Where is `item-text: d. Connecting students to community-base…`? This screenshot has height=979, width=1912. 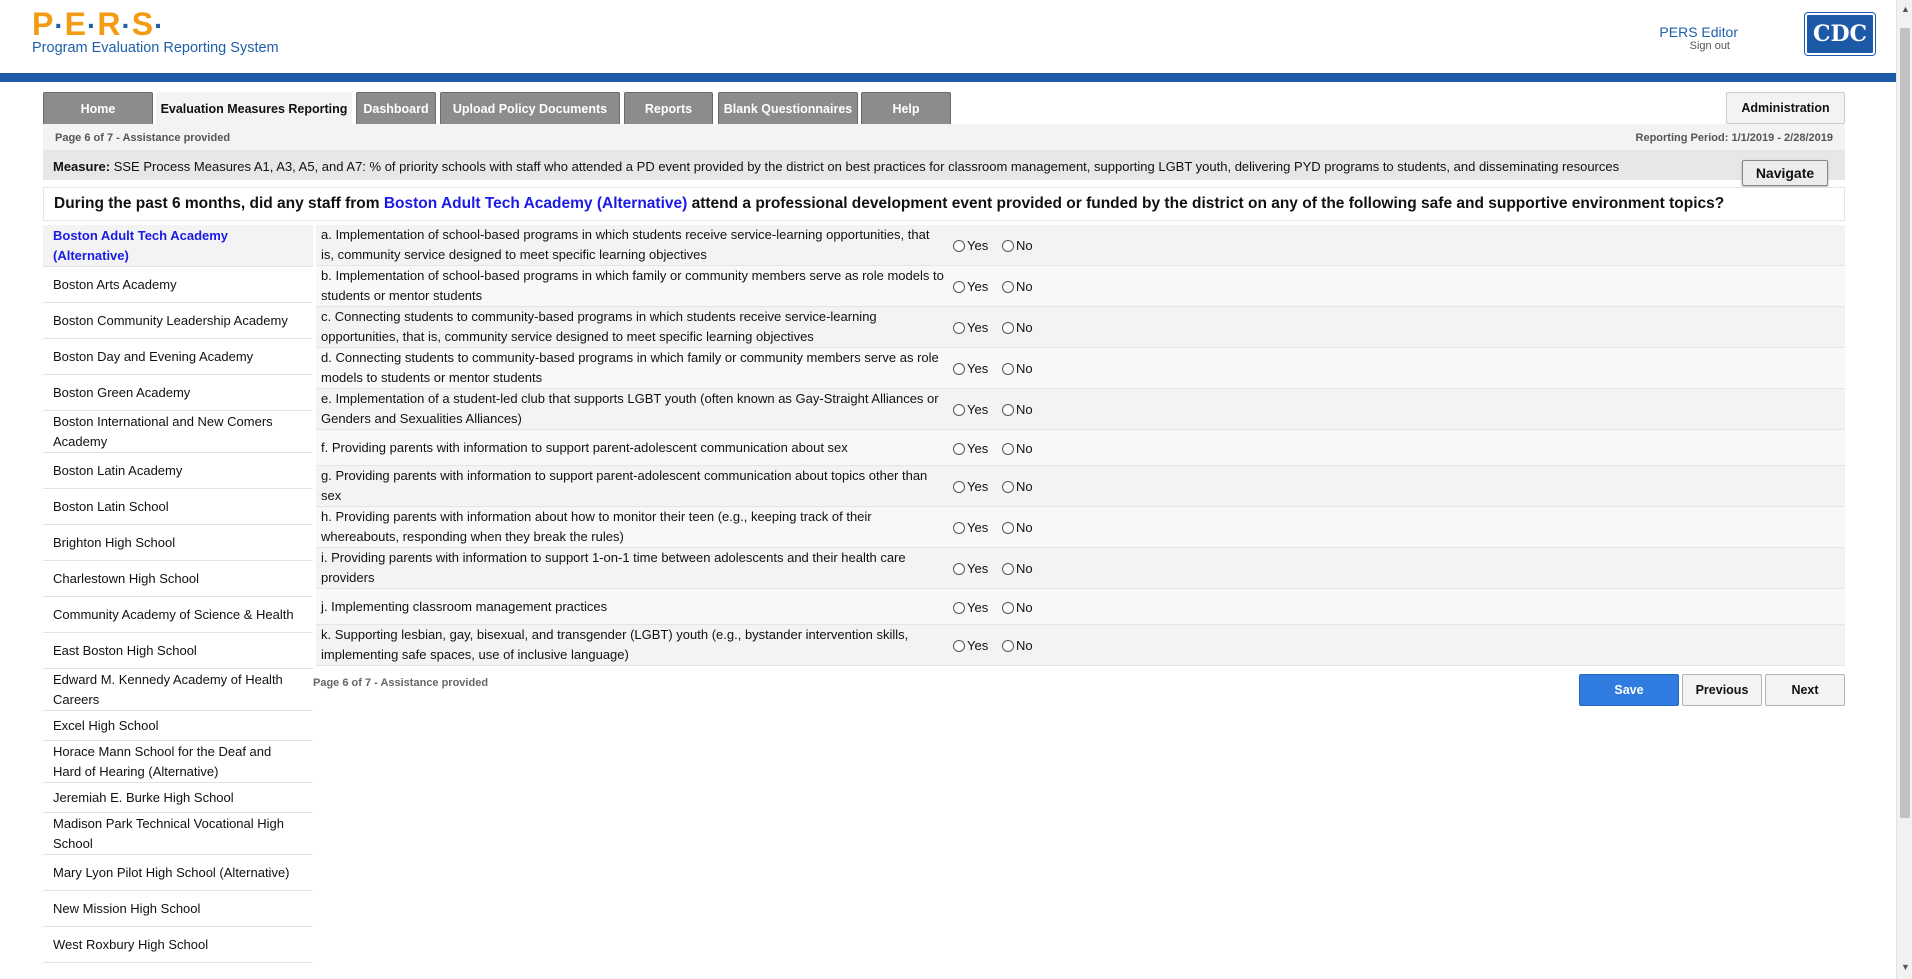 item-text: d. Connecting students to community-base… is located at coordinates (630, 367).